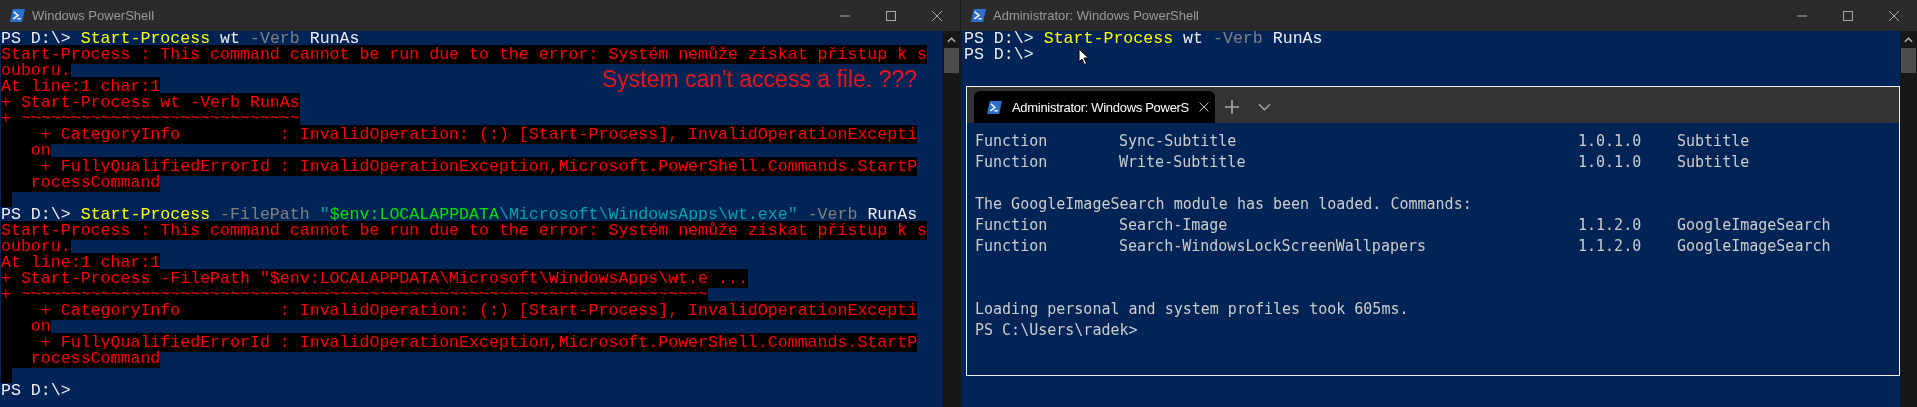  What do you see at coordinates (1192, 309) in the screenshot?
I see `console-text: Loading personal and system profiles took 605ms.` at bounding box center [1192, 309].